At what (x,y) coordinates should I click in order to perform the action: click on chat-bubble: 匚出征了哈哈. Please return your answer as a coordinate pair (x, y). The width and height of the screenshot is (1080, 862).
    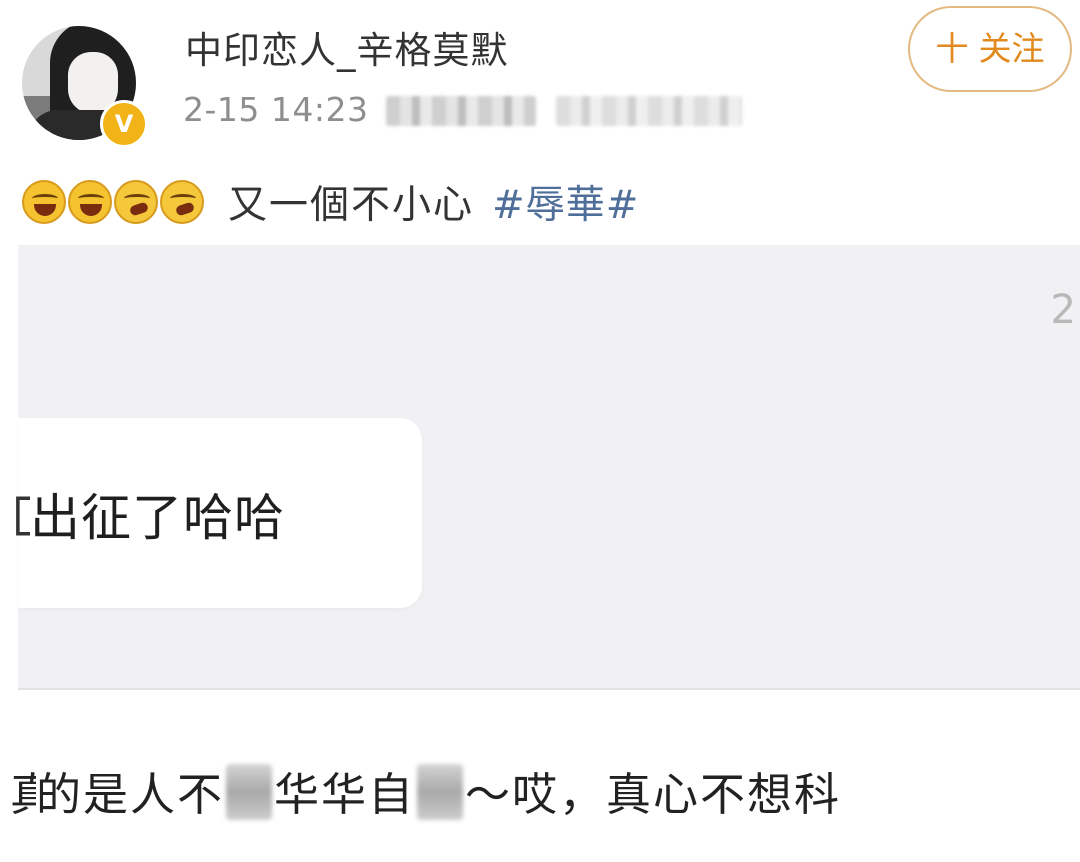
    Looking at the image, I should click on (216, 513).